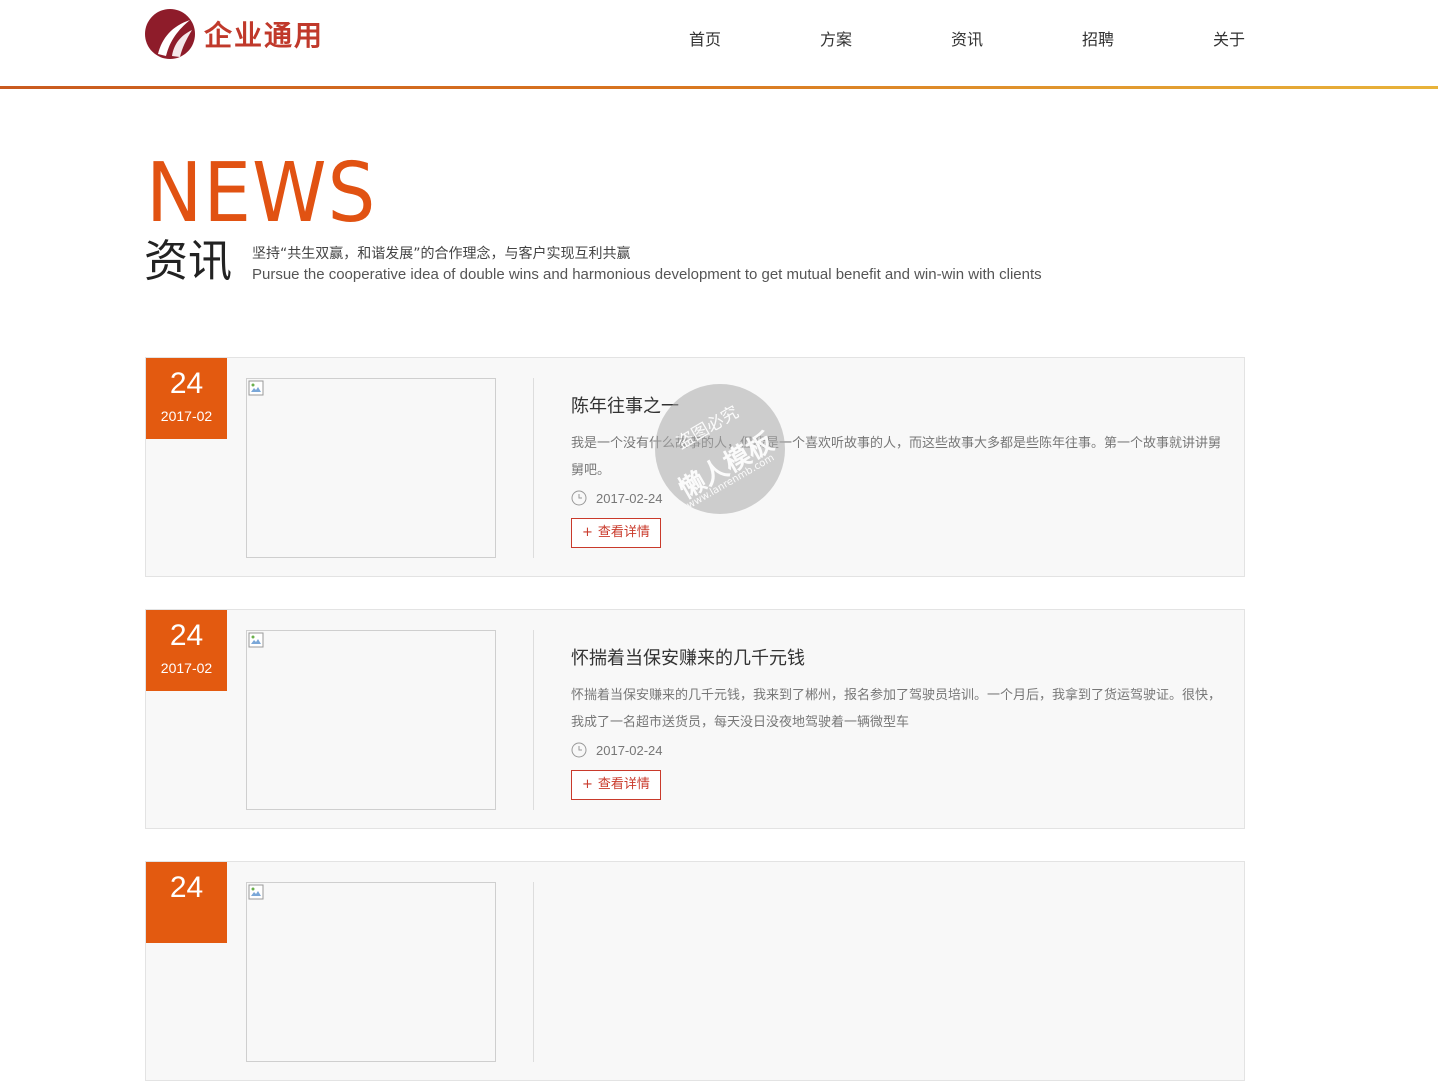 The image size is (1438, 1081). Describe the element at coordinates (188, 261) in the screenshot. I see `hero-title-cn: 资讯` at that location.